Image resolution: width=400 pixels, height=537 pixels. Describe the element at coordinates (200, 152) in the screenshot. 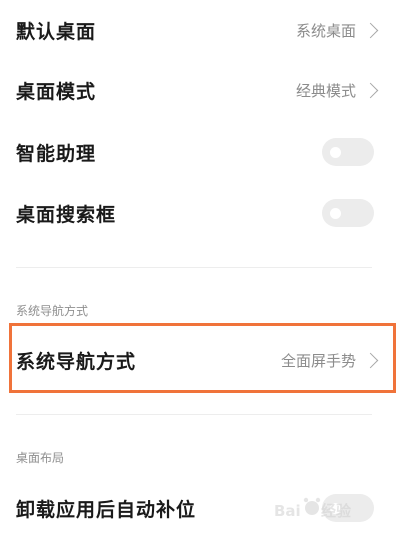

I see `smart-assistant-row: 智能助理` at that location.